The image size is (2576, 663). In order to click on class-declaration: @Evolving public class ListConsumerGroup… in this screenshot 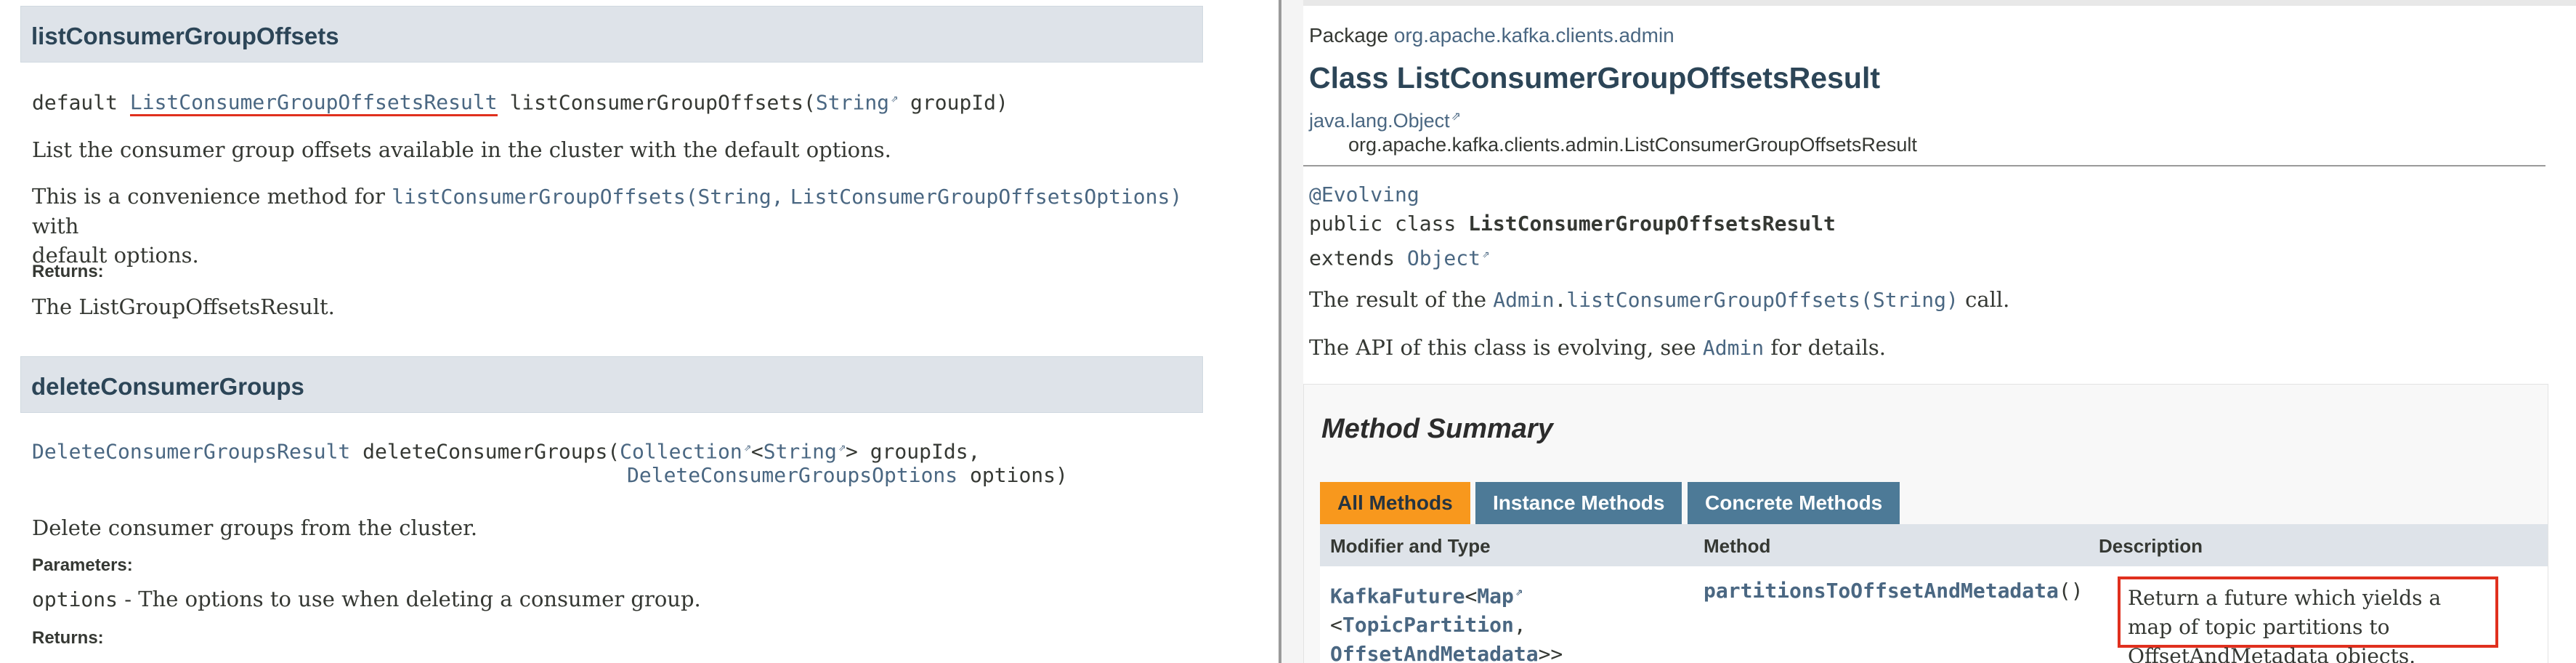, I will do `click(1572, 226)`.